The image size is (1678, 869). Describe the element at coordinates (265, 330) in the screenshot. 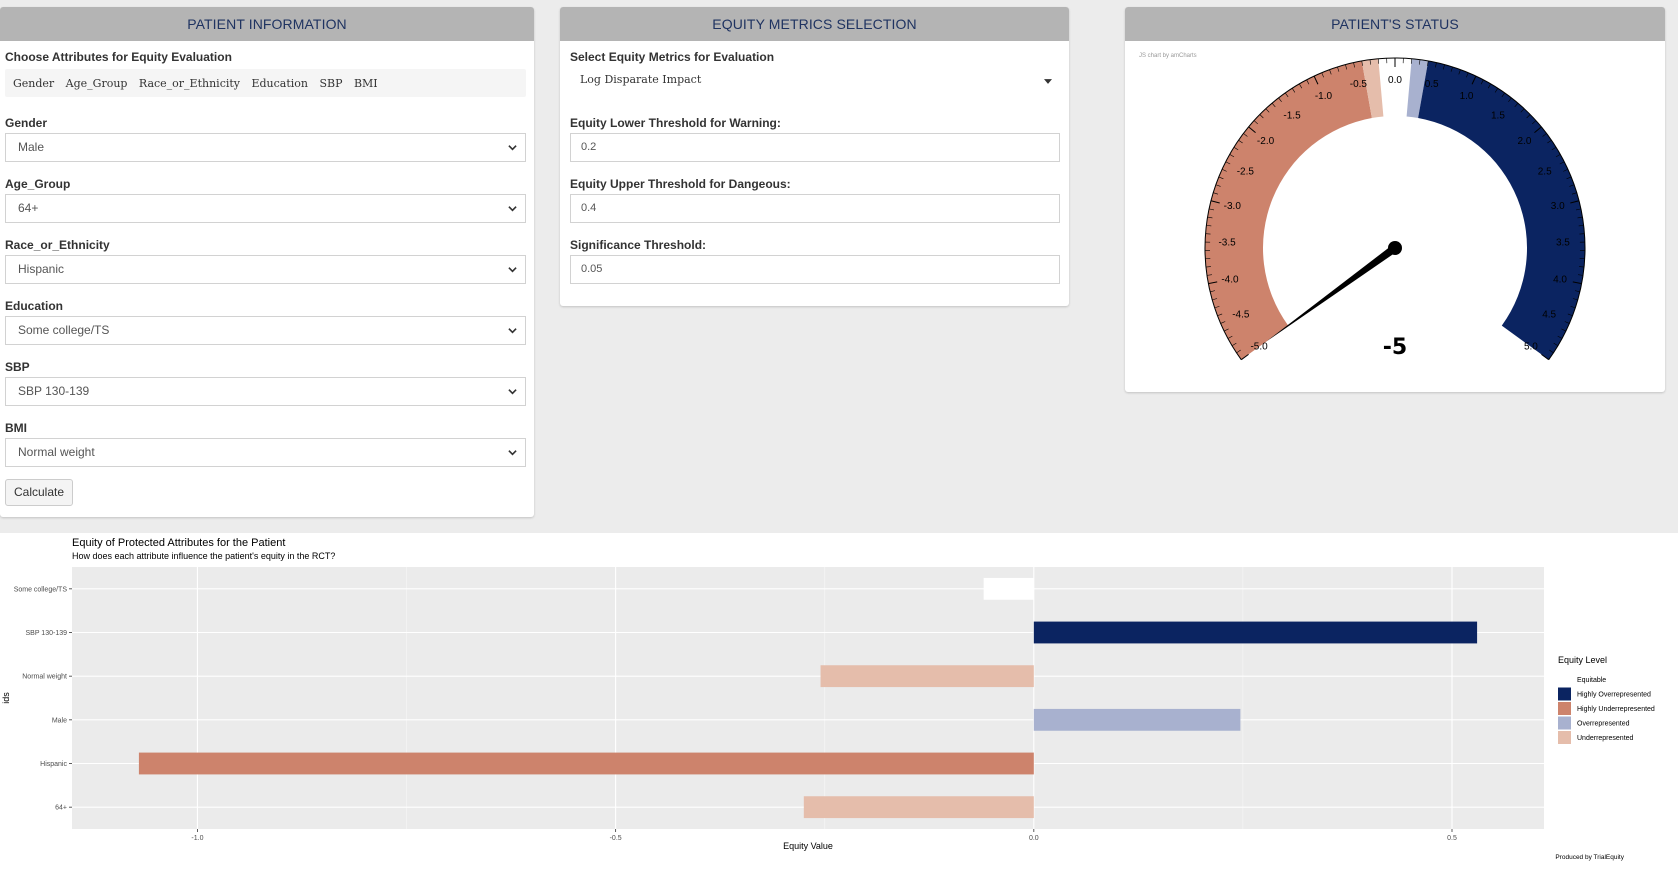

I see `education-select: Some college/TS` at that location.